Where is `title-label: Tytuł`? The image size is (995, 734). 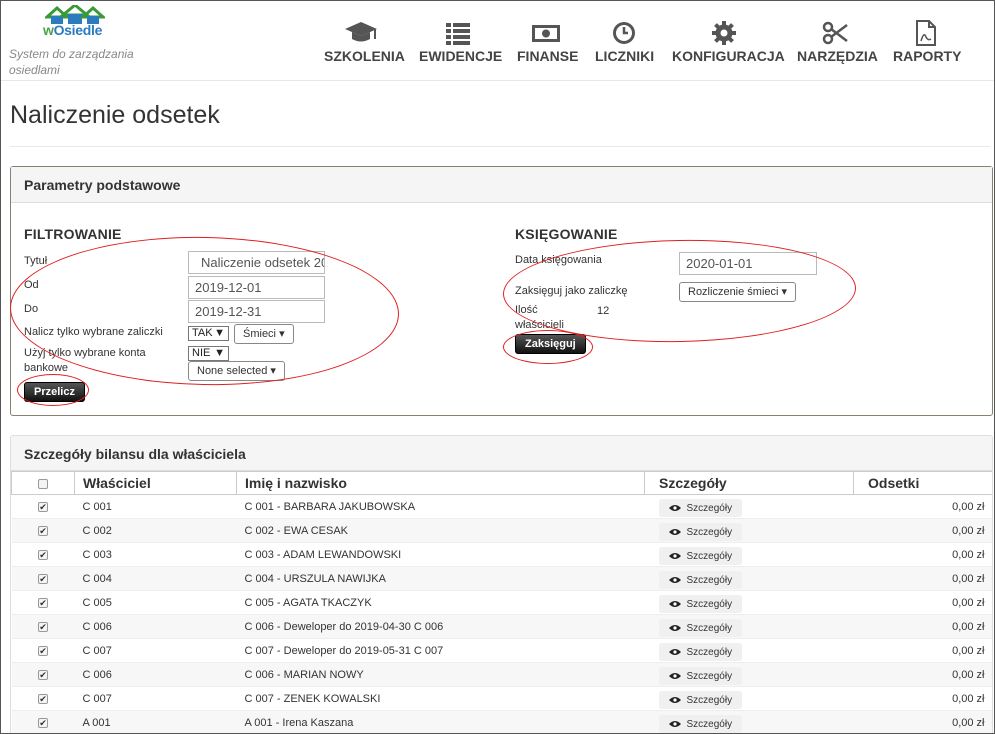 title-label: Tytuł is located at coordinates (36, 261).